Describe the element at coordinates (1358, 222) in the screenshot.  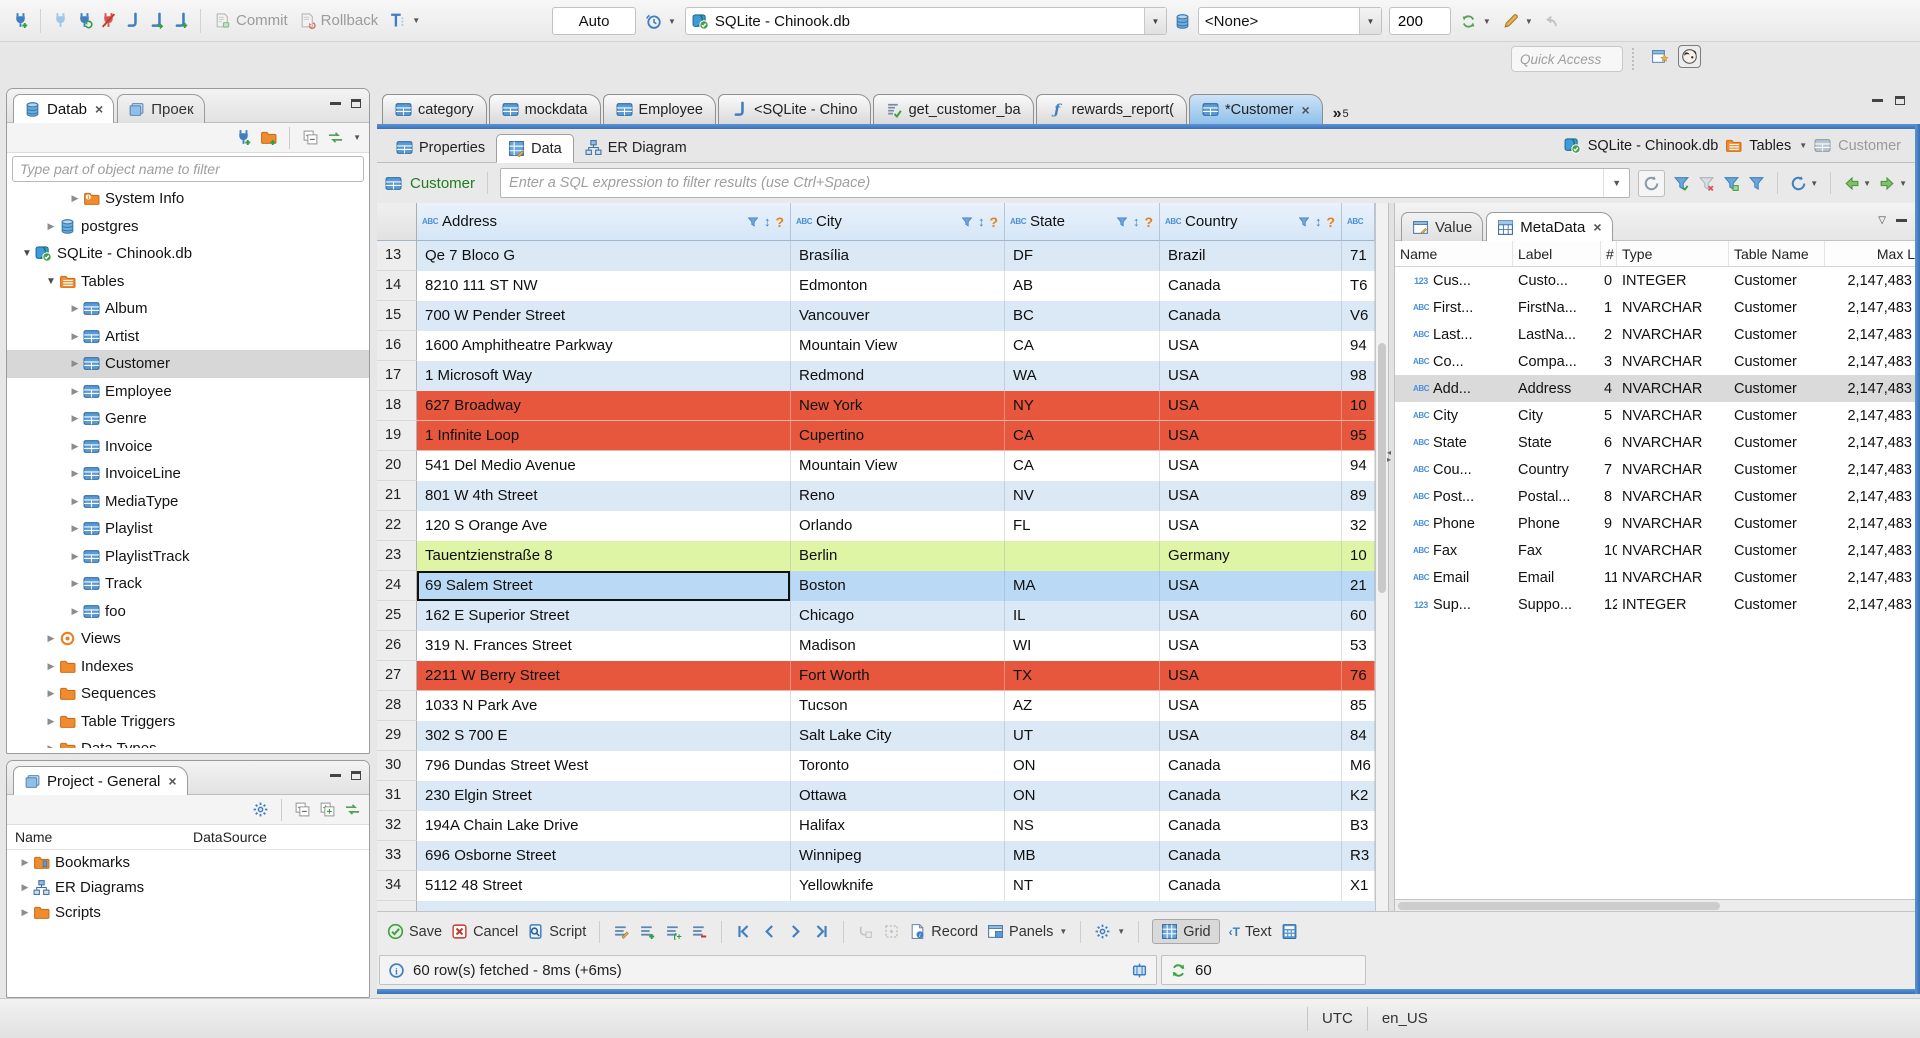
I see `column-header-partial: ABC` at that location.